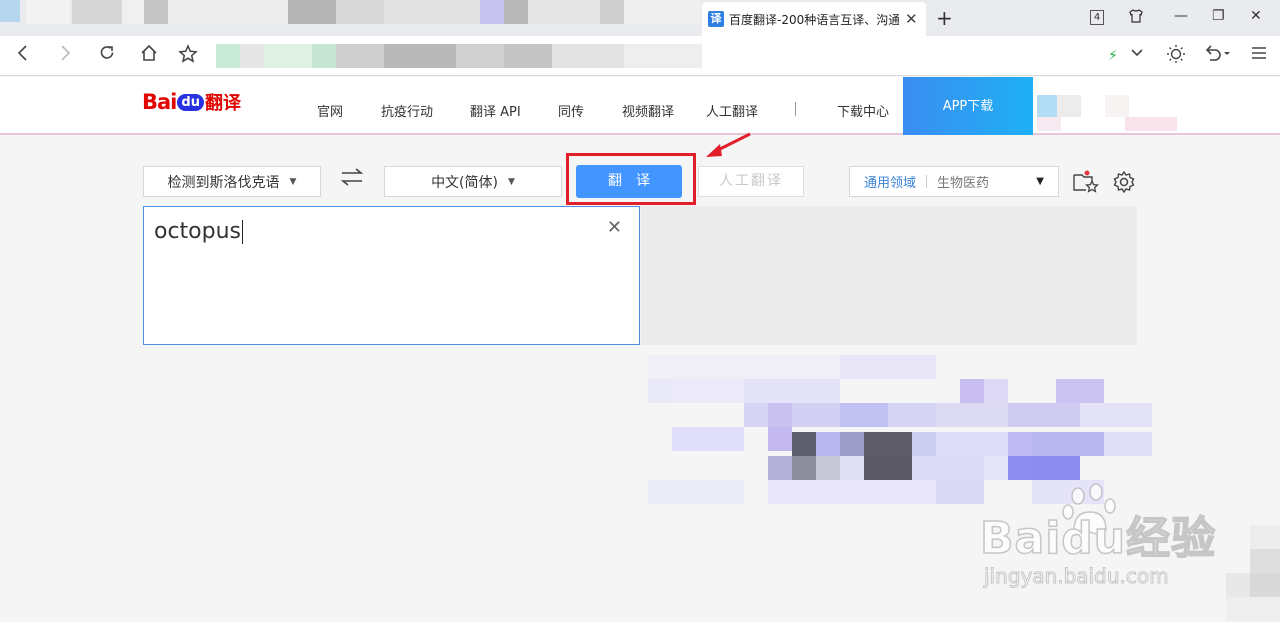  Describe the element at coordinates (199, 231) in the screenshot. I see `source-text-value: octopus` at that location.